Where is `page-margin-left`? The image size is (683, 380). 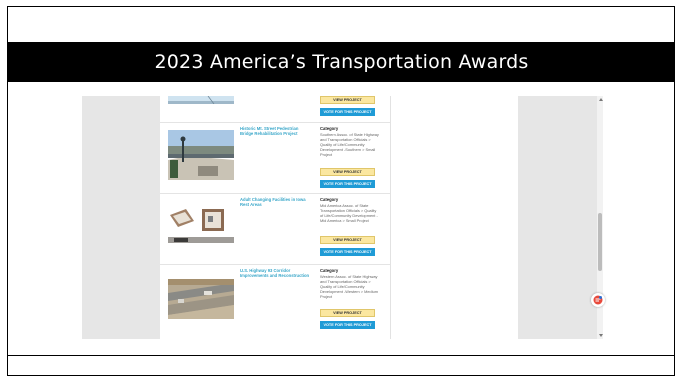 page-margin-left is located at coordinates (121, 217).